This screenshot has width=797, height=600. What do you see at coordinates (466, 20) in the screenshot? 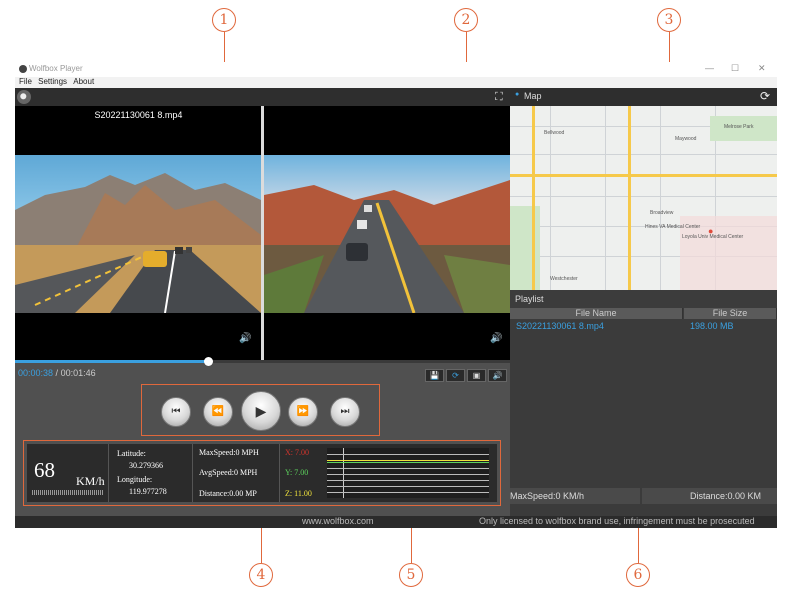
I see `callout-2: 2` at bounding box center [466, 20].